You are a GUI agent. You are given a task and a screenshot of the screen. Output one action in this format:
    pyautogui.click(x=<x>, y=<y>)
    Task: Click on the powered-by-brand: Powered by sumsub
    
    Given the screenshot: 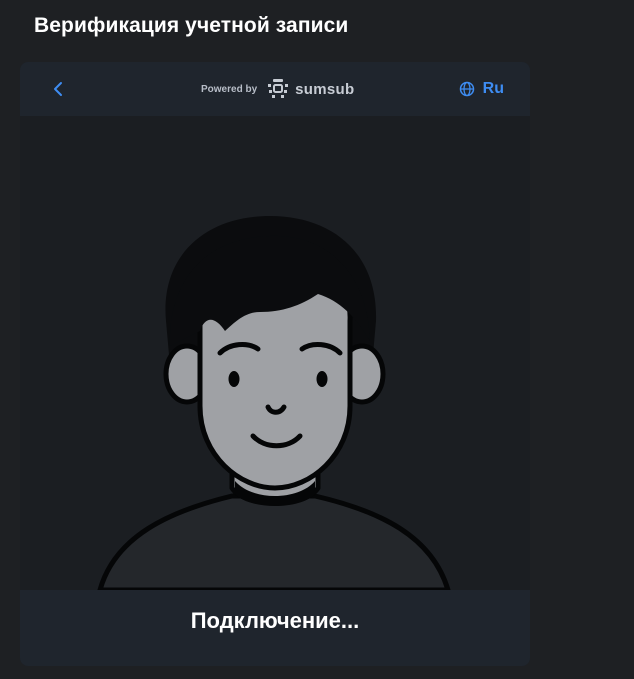 What is the action you would take?
    pyautogui.click(x=277, y=89)
    